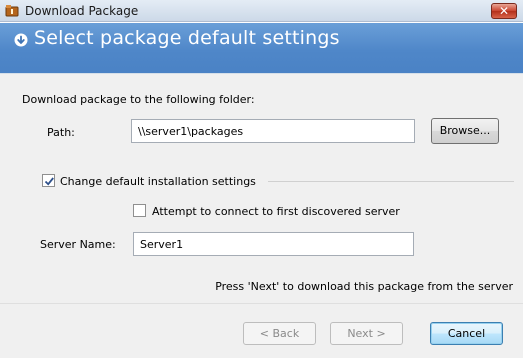  Describe the element at coordinates (139, 210) in the screenshot. I see `attempt-connect-checkbox` at that location.